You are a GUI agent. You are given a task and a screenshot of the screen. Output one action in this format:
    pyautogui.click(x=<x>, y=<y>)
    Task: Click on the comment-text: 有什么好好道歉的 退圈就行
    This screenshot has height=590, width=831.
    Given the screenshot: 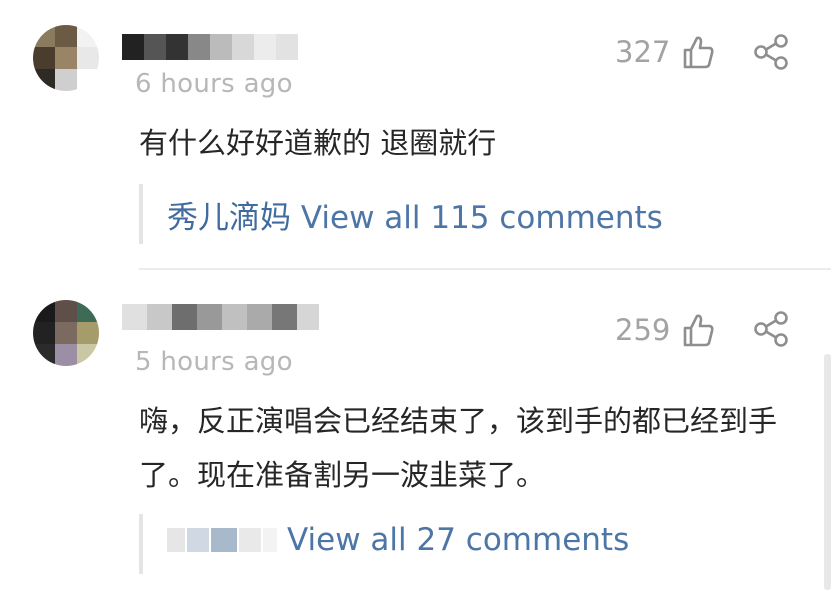 What is the action you would take?
    pyautogui.click(x=318, y=143)
    